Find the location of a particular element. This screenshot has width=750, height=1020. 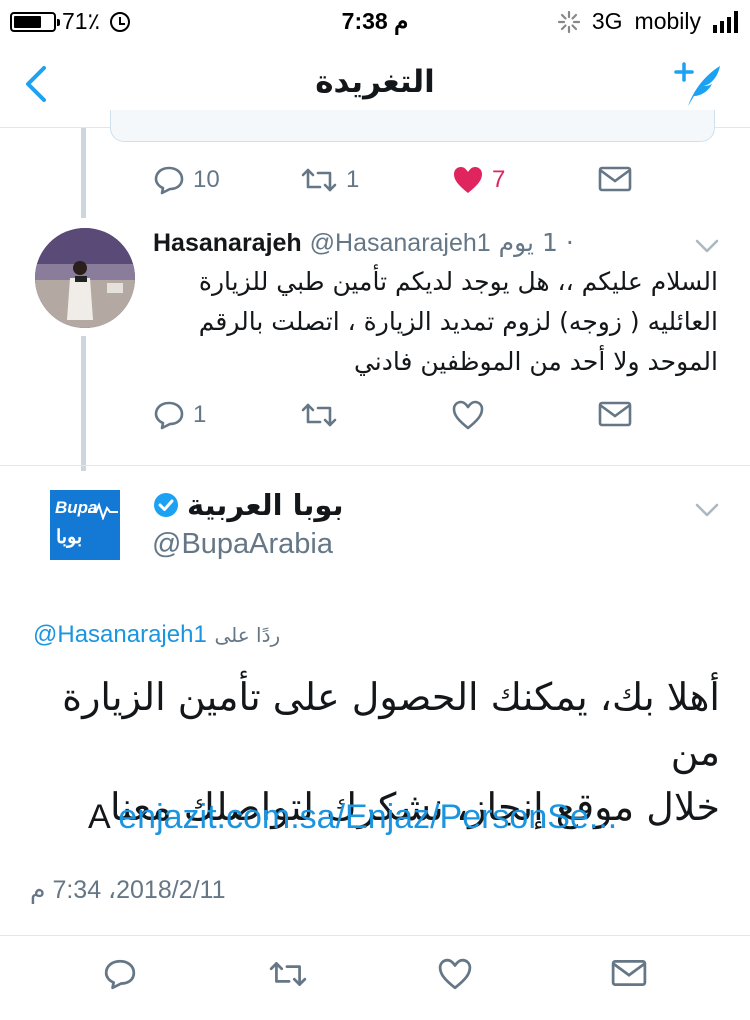

replying-to-label: ردًا على is located at coordinates (247, 635).